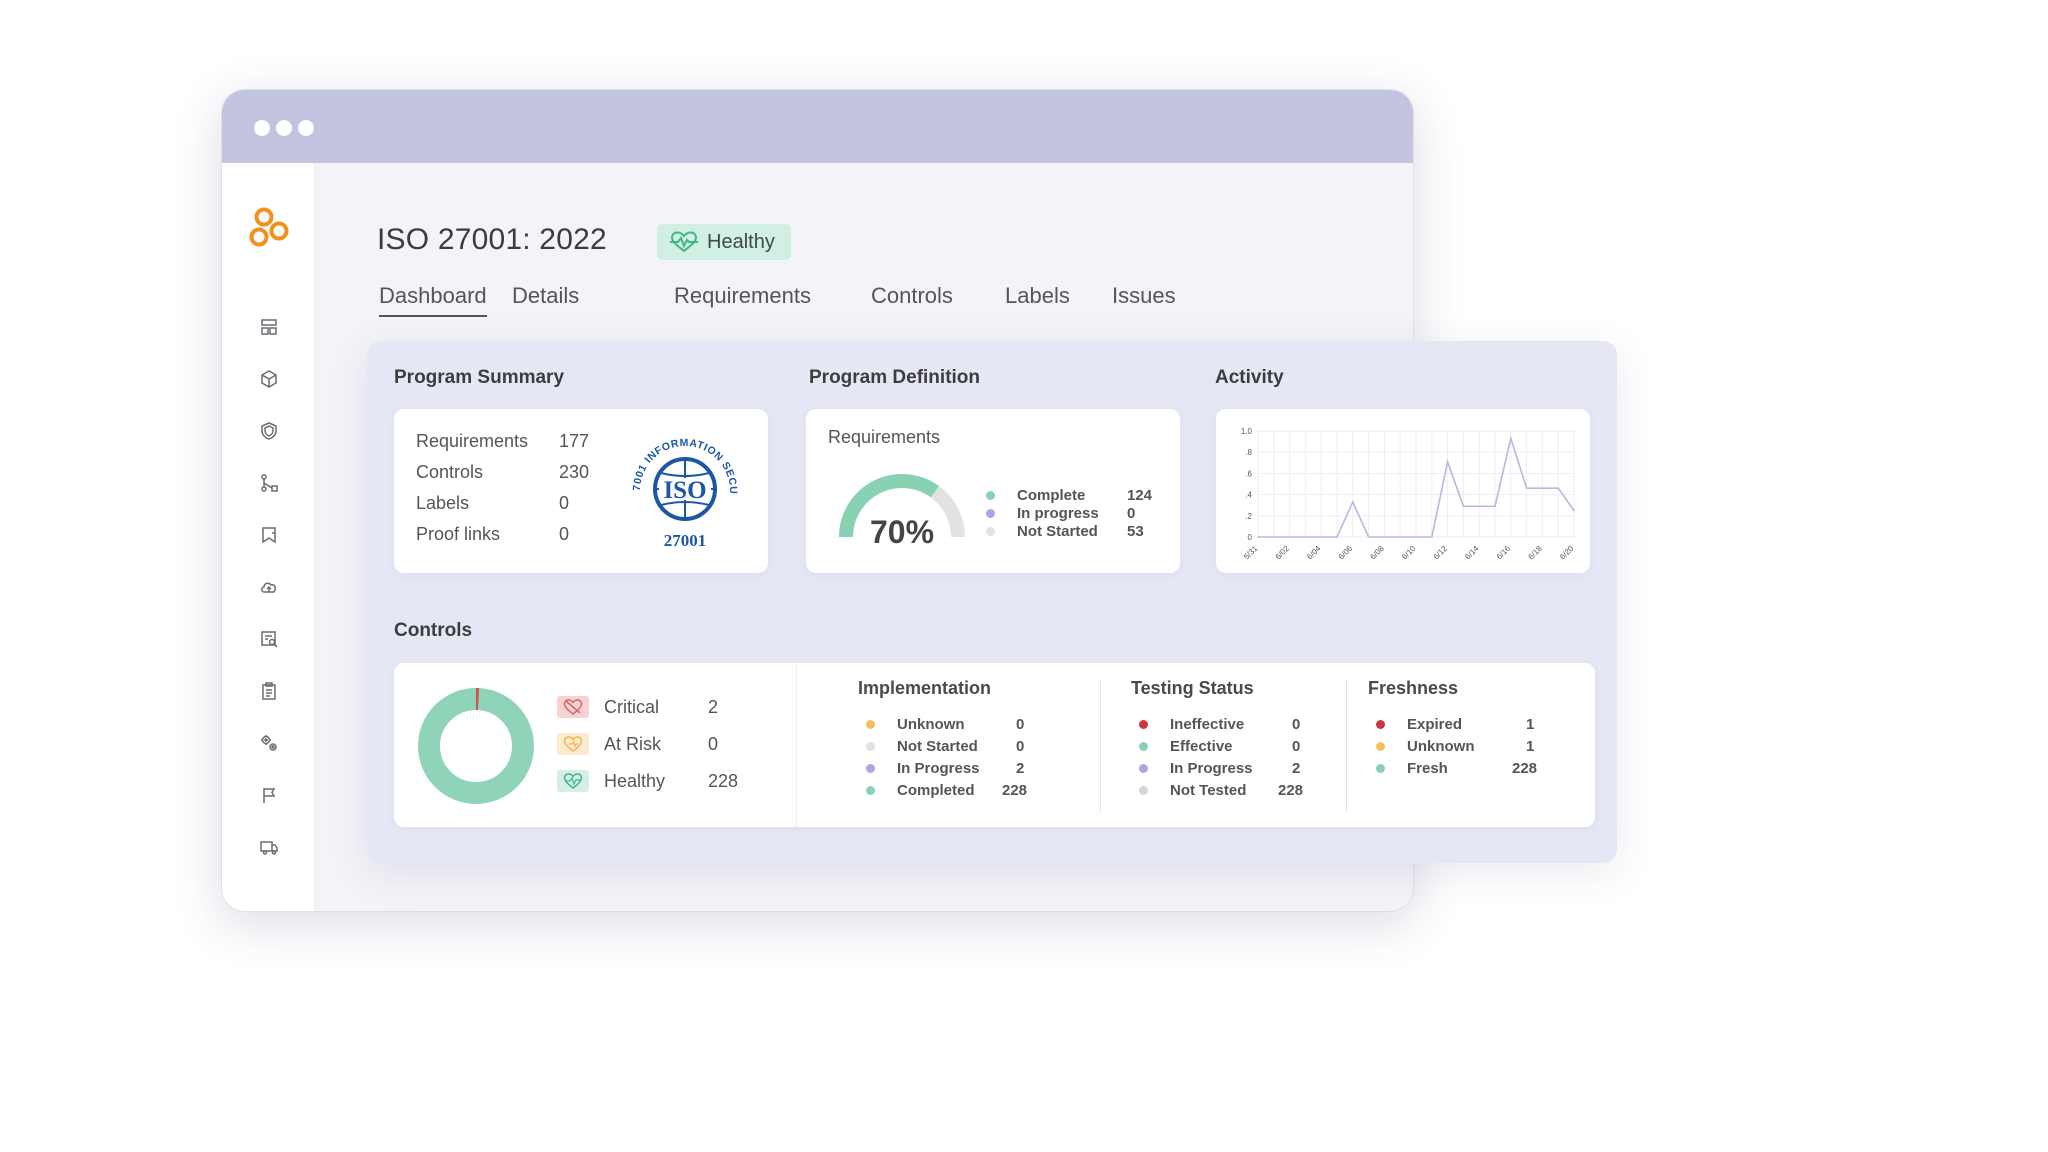 Image resolution: width=2048 pixels, height=1152 pixels. I want to click on y-tick-label: 0, so click(1250, 537).